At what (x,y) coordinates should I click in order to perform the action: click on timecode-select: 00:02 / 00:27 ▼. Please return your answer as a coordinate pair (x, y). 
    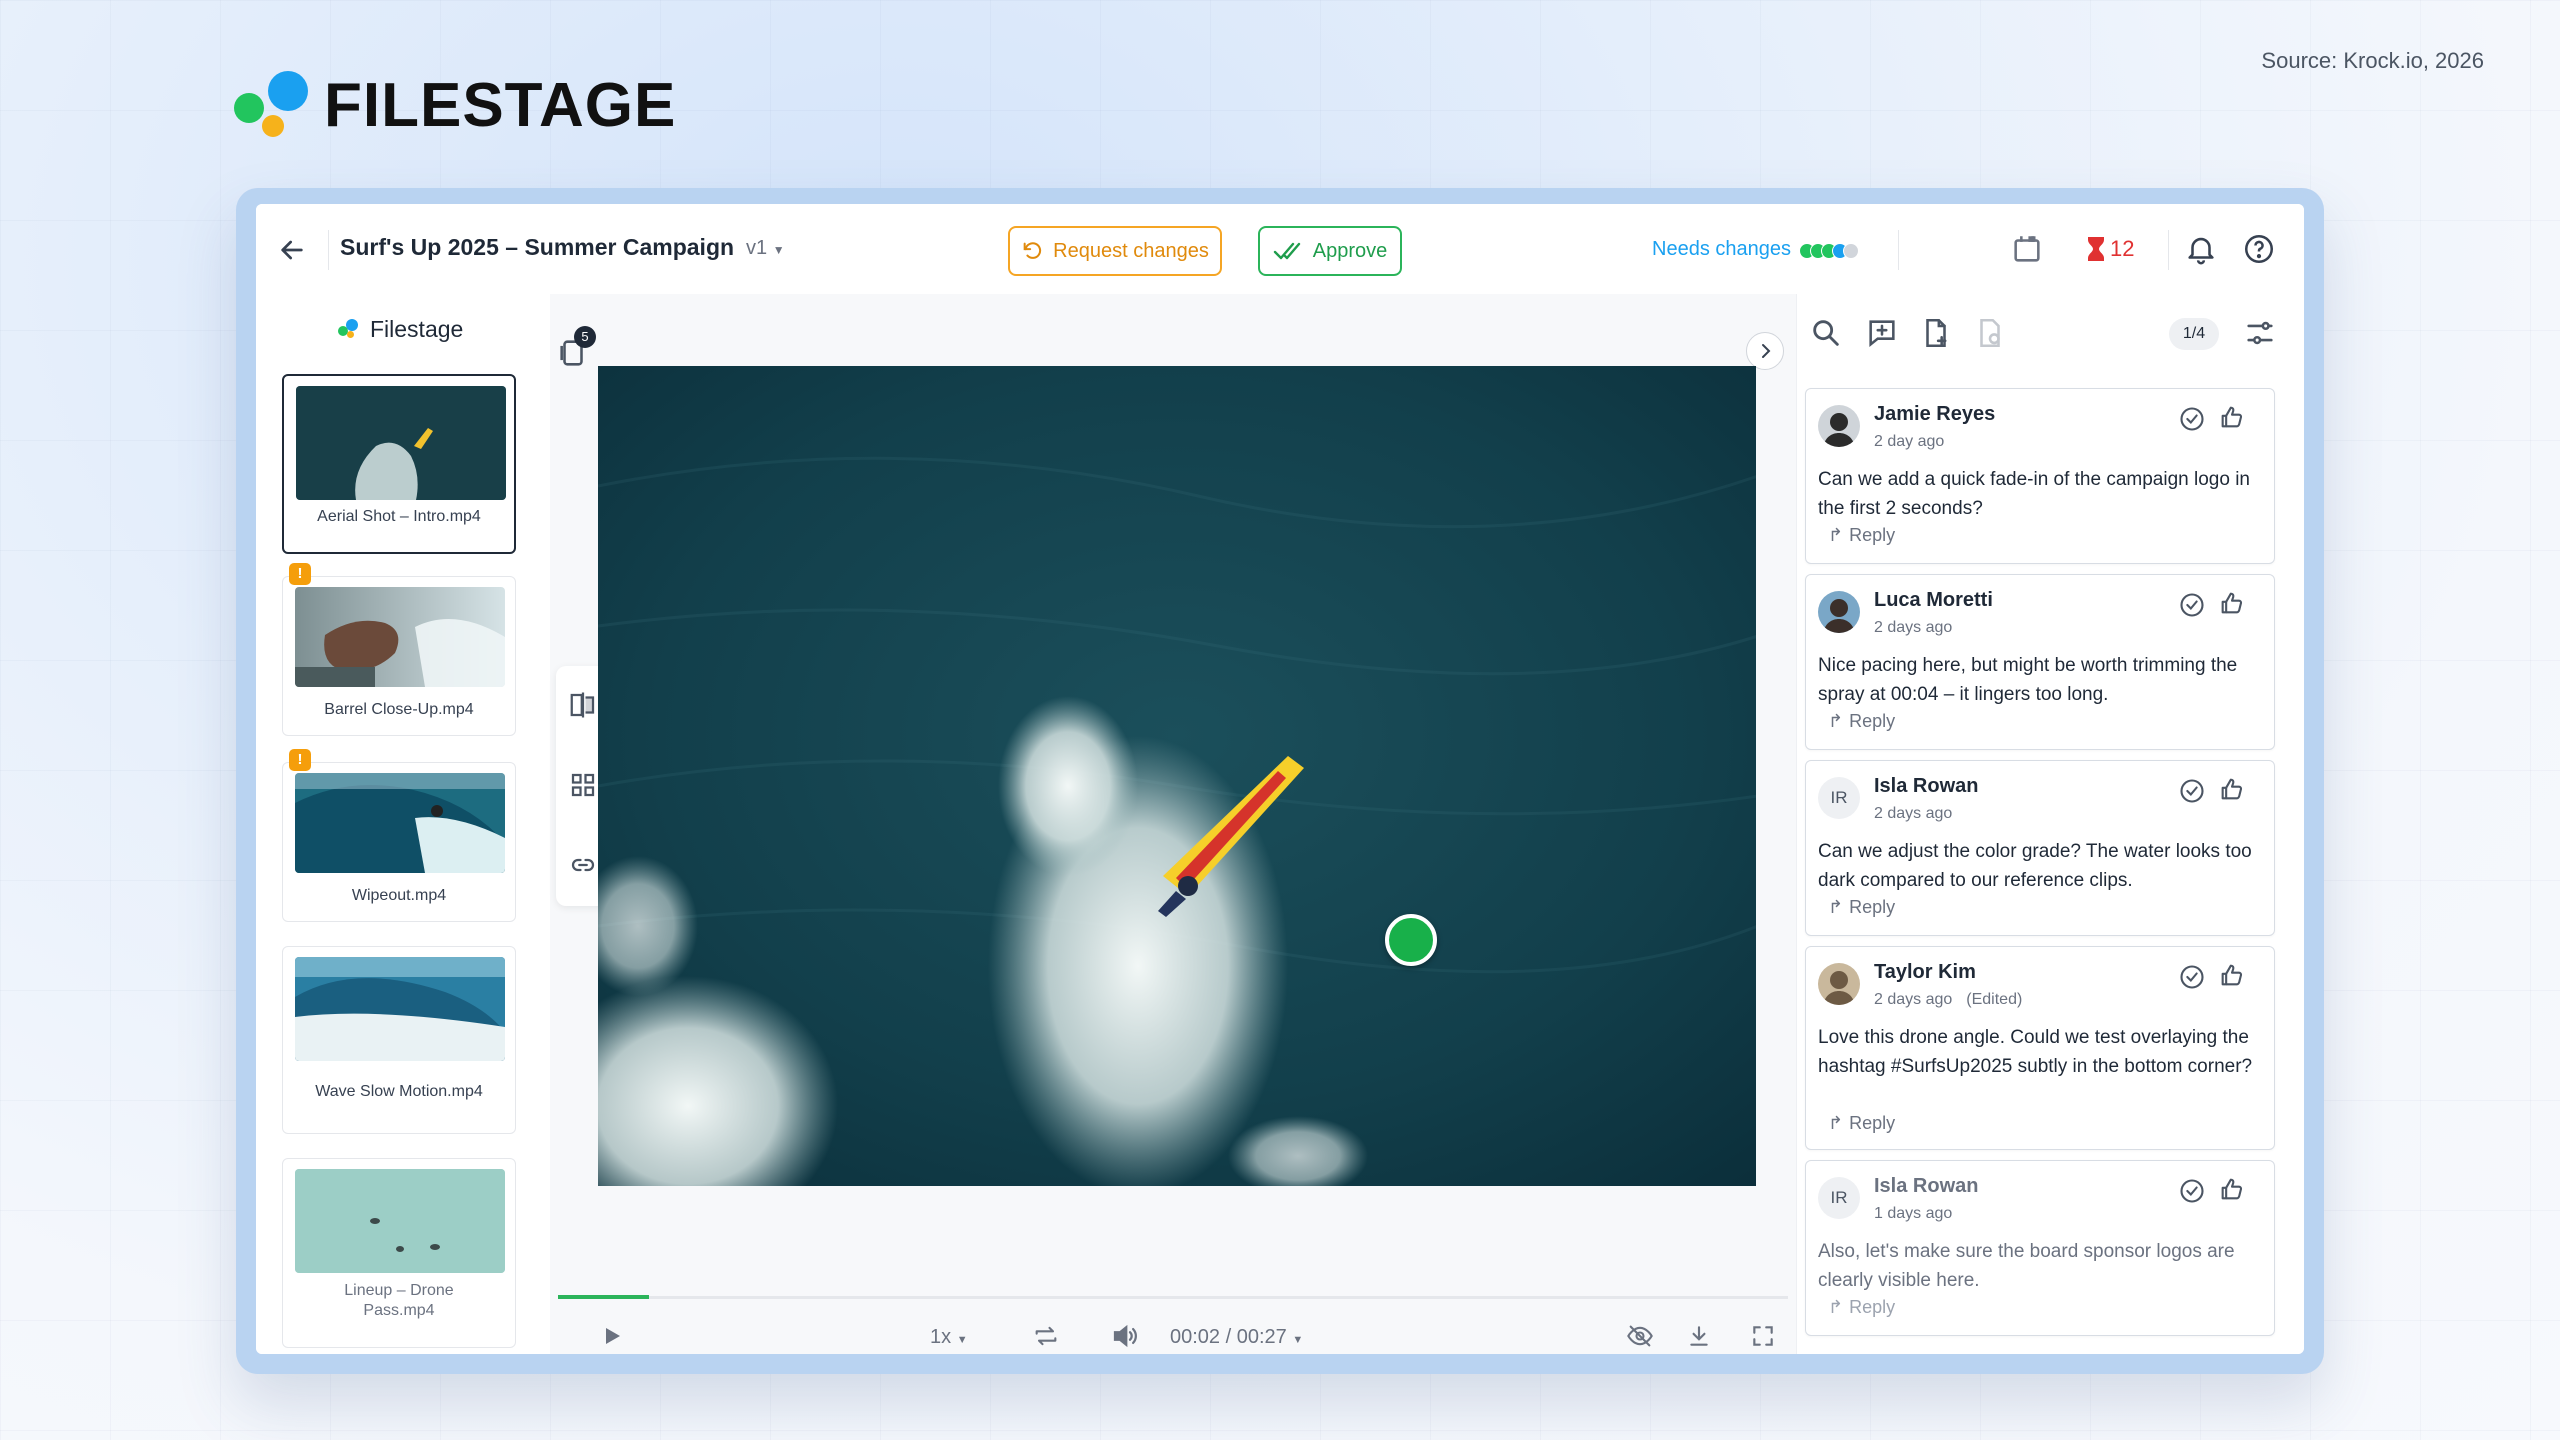
    Looking at the image, I should click on (1236, 1337).